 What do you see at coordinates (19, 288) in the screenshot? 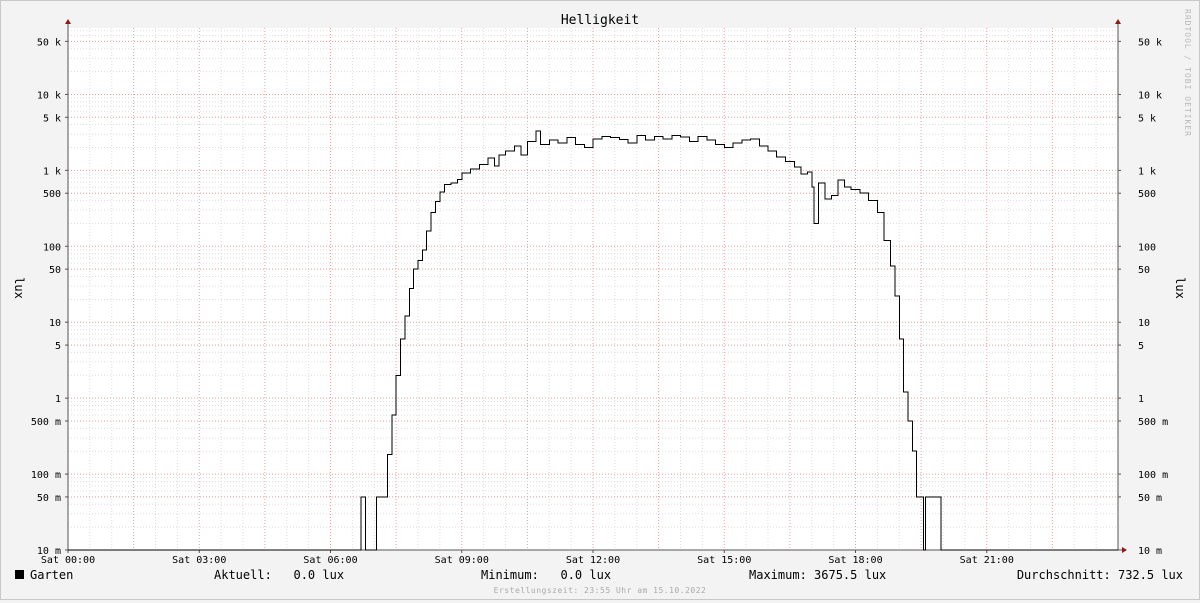
I see `y-axis-label-left: lux` at bounding box center [19, 288].